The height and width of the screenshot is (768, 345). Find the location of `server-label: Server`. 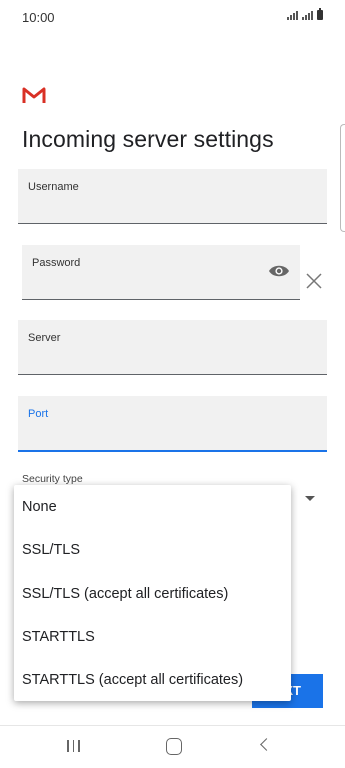

server-label: Server is located at coordinates (44, 338).